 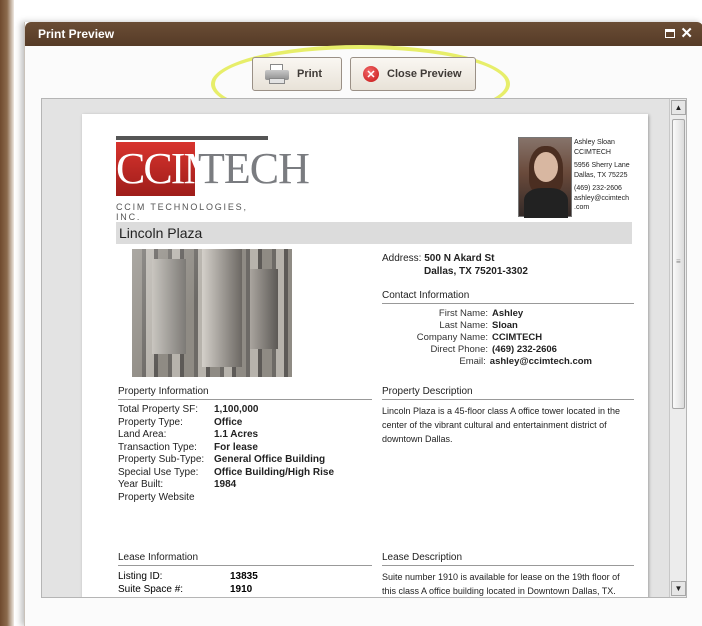 I want to click on contact-label: Company Name:, so click(x=452, y=337).